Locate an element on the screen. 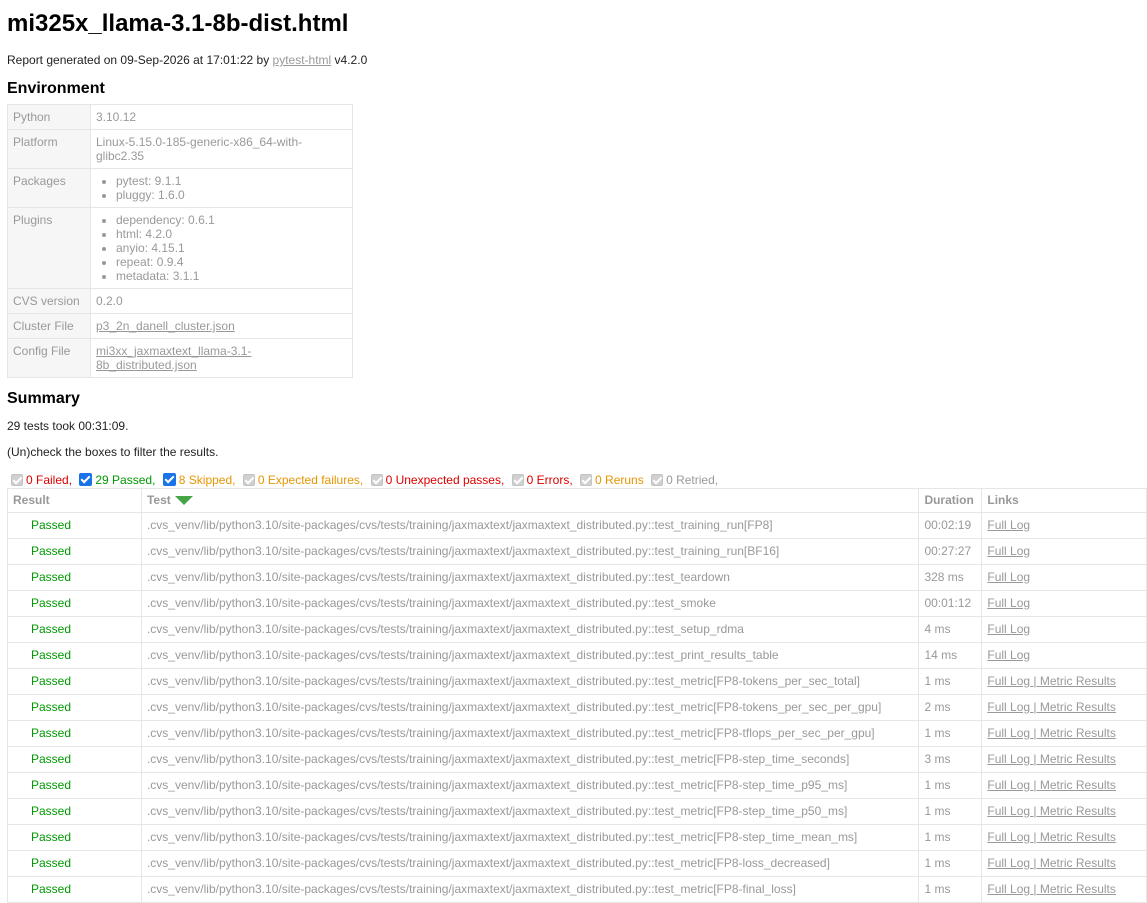 The width and height of the screenshot is (1147, 903). duration-cell: 4 ms is located at coordinates (950, 629).